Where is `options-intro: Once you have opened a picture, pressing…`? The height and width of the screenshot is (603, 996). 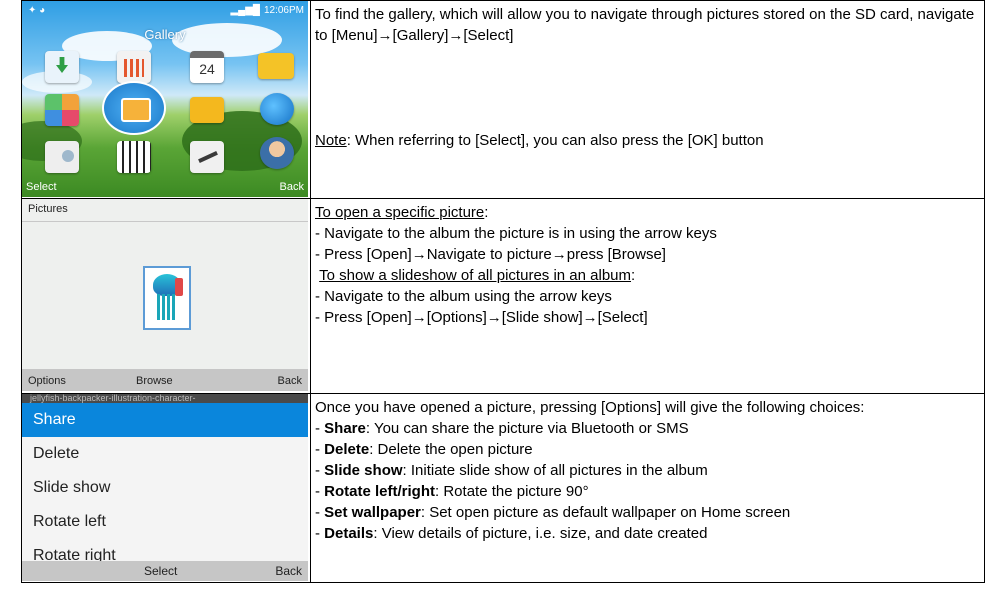
options-intro: Once you have opened a picture, pressing… is located at coordinates (590, 407).